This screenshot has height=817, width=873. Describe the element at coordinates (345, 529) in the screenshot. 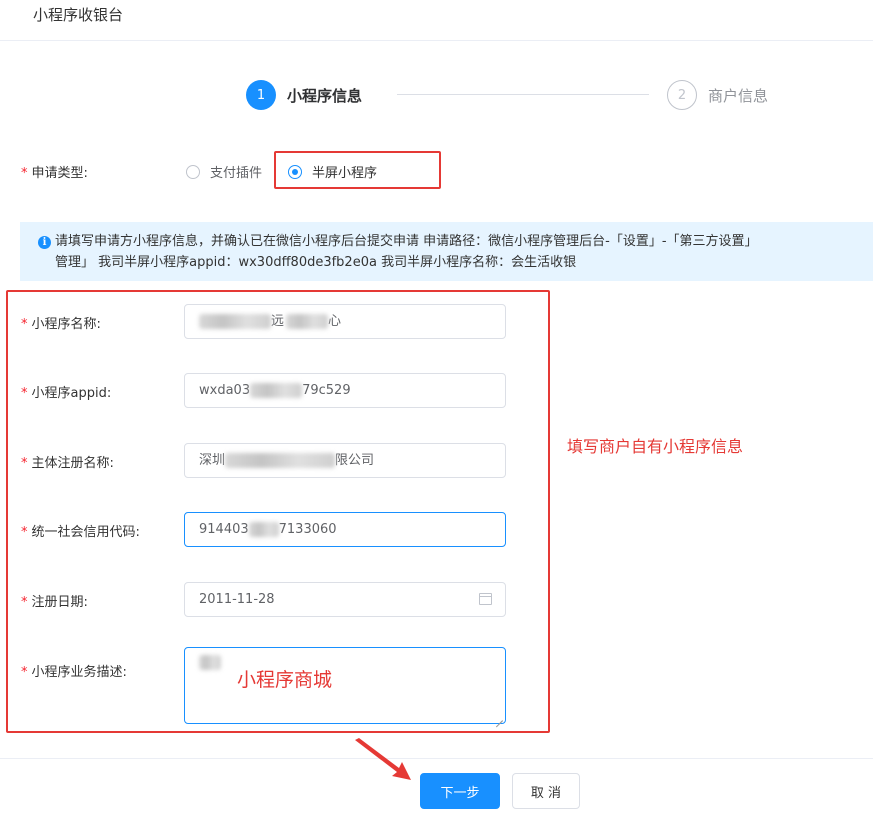

I see `credit-code-input: 914403 7133060` at that location.